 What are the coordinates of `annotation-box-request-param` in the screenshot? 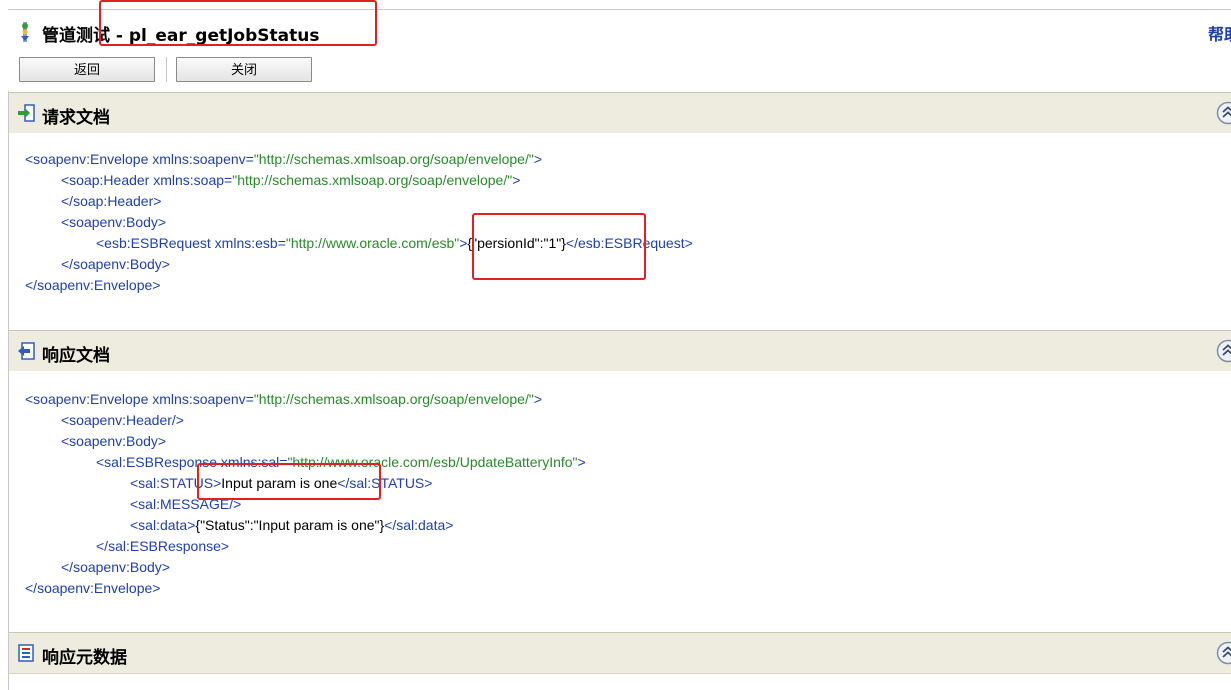 It's located at (559, 246).